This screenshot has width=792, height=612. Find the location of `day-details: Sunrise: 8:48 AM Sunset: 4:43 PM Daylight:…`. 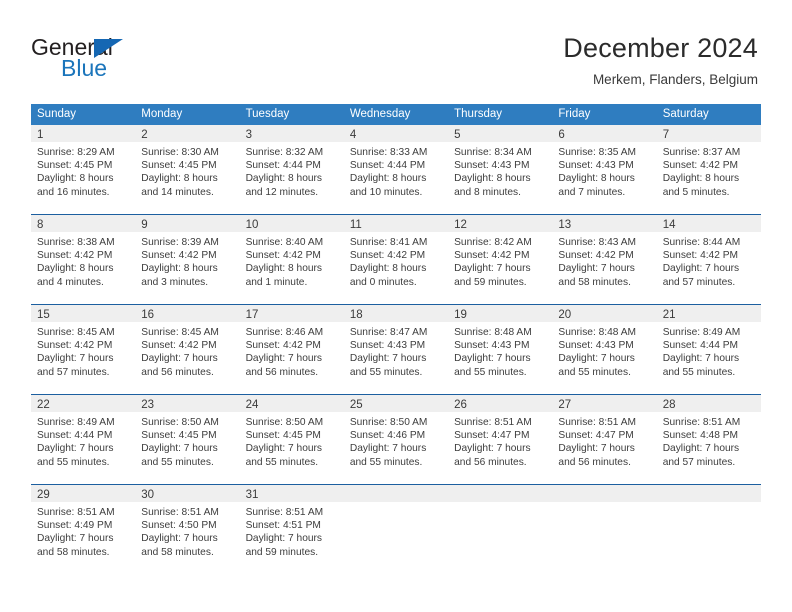

day-details: Sunrise: 8:48 AM Sunset: 4:43 PM Daylight:… is located at coordinates (604, 350).